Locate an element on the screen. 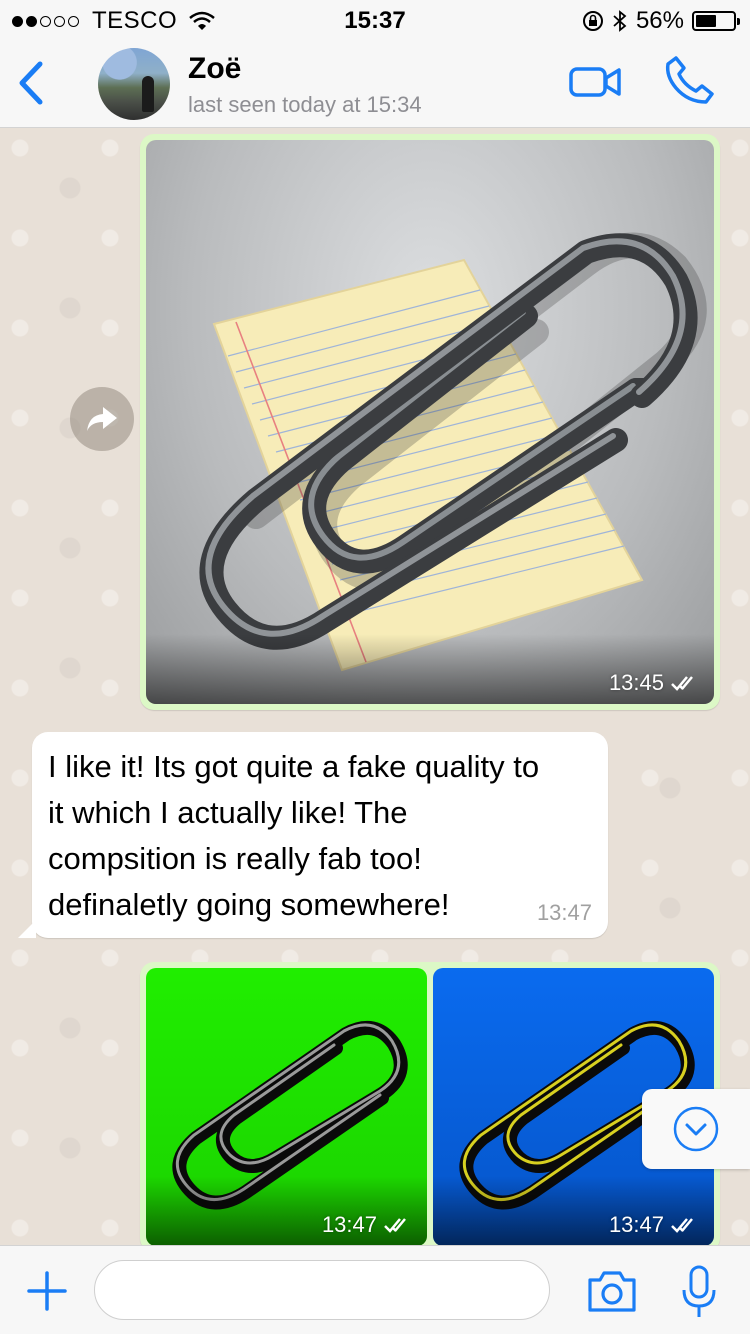 The image size is (750, 1334). avatar is located at coordinates (134, 84).